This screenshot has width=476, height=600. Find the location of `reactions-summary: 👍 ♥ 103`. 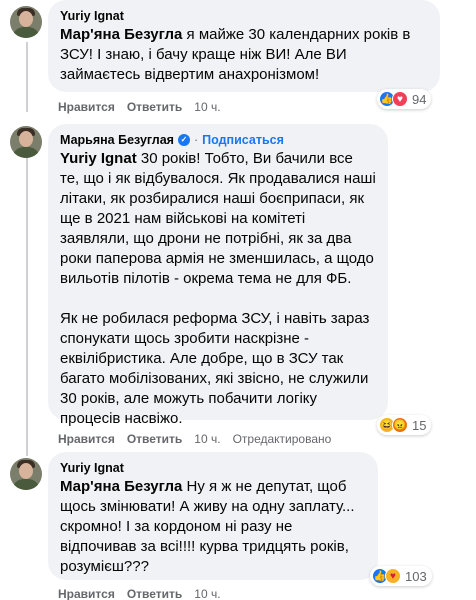

reactions-summary: 👍 ♥ 103 is located at coordinates (401, 576).